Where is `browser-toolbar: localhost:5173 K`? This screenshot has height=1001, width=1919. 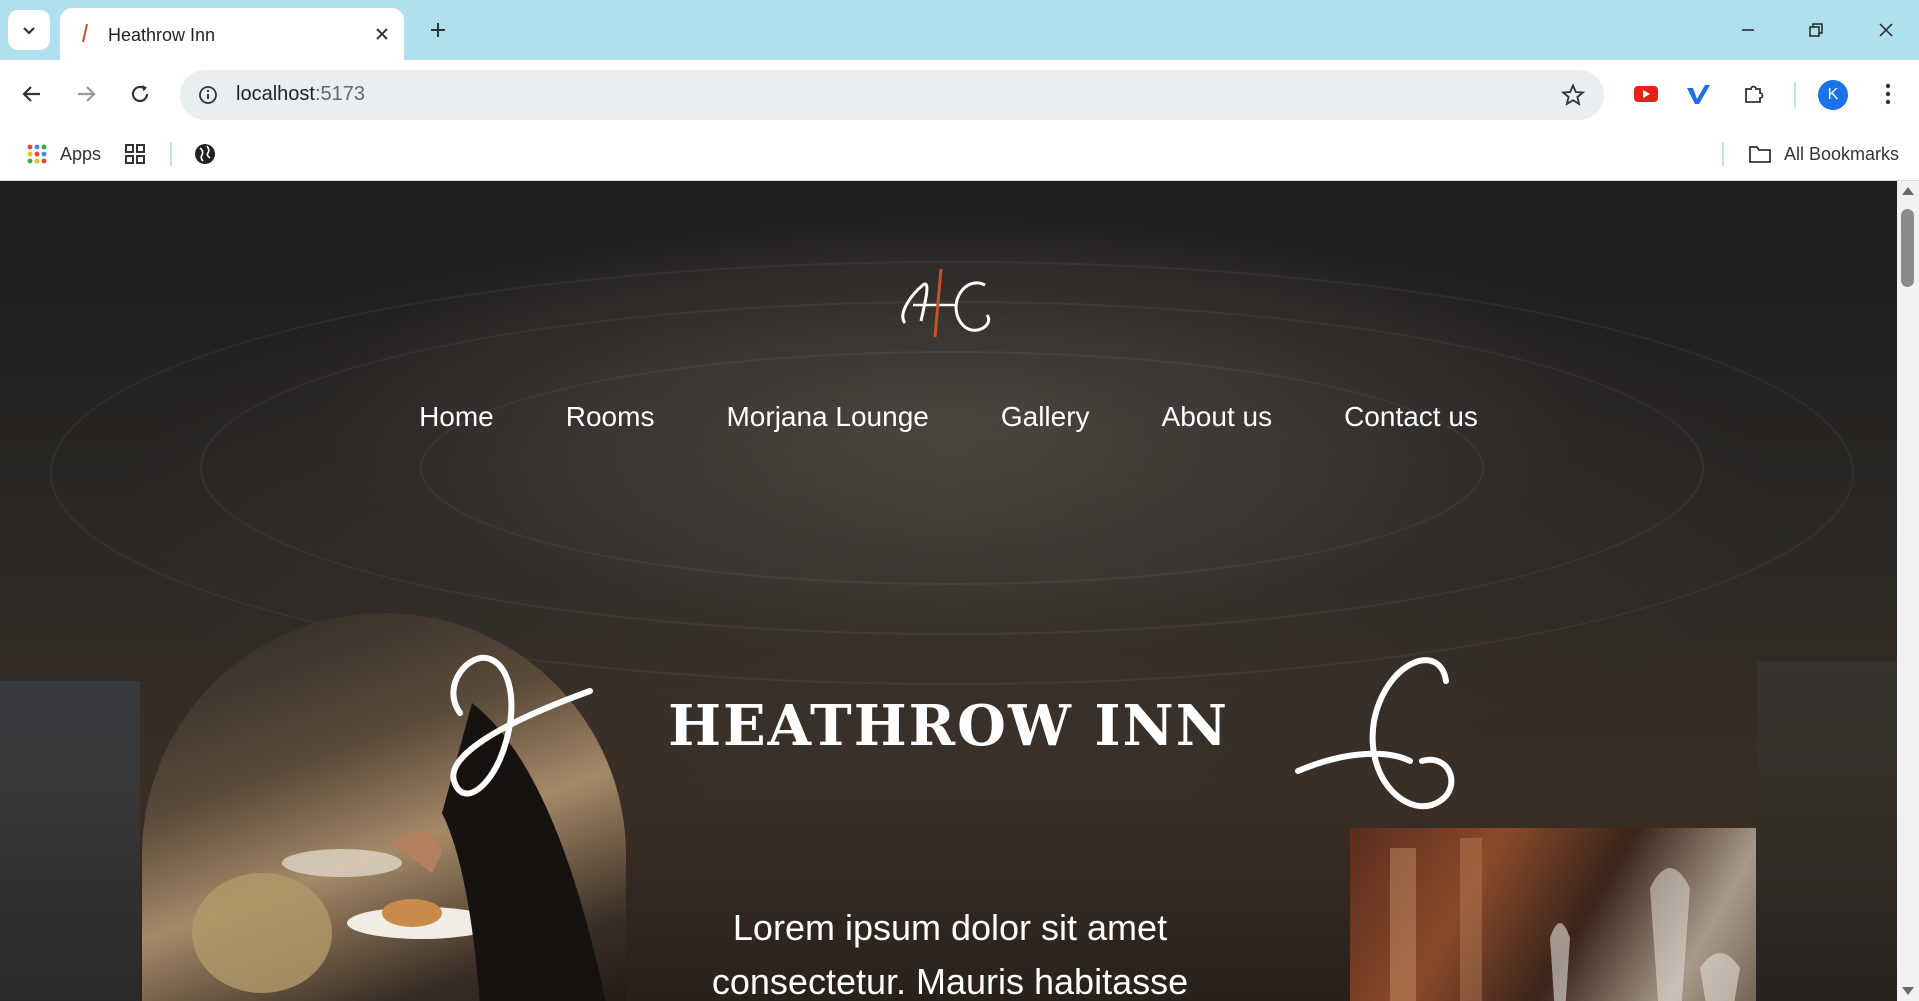
browser-toolbar: localhost:5173 K is located at coordinates (959, 94).